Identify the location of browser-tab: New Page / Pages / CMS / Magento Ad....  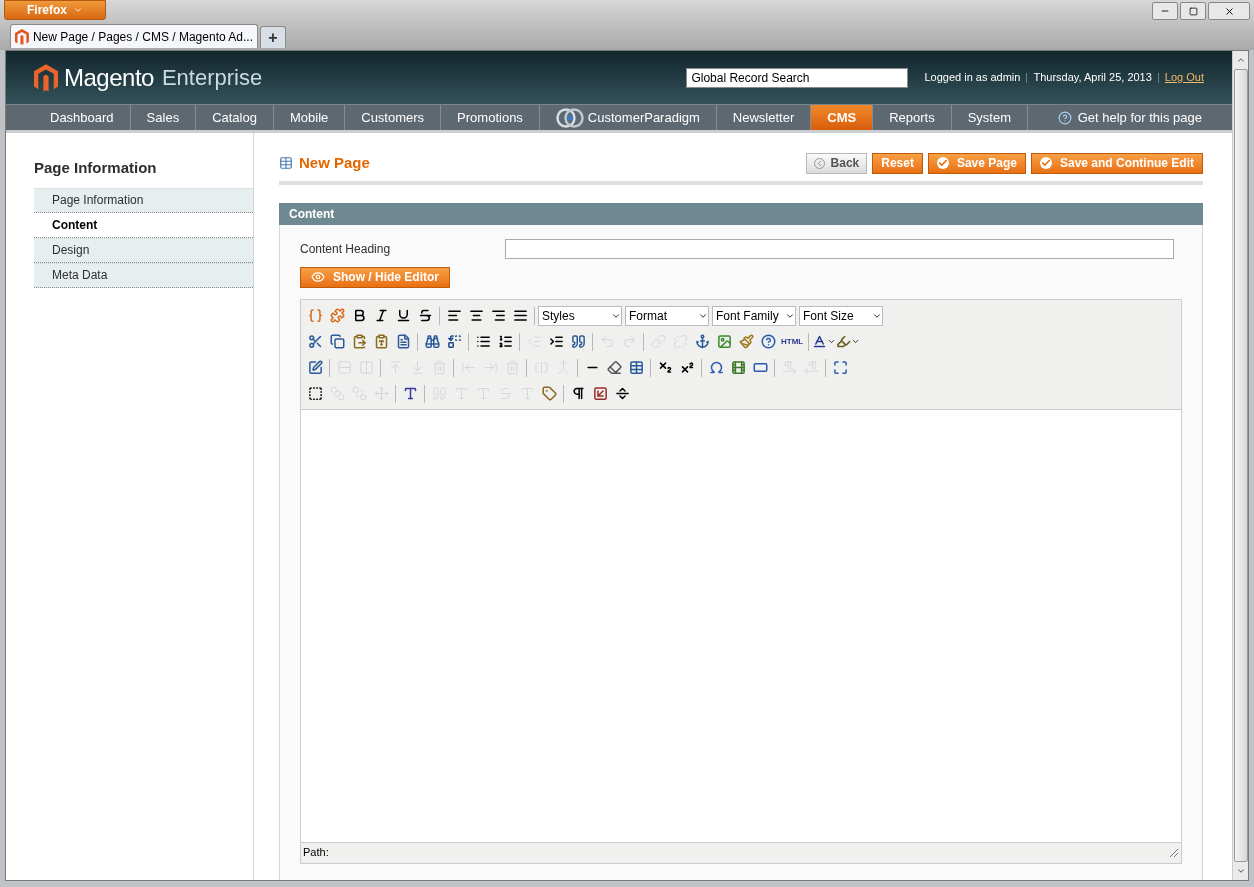
(134, 36).